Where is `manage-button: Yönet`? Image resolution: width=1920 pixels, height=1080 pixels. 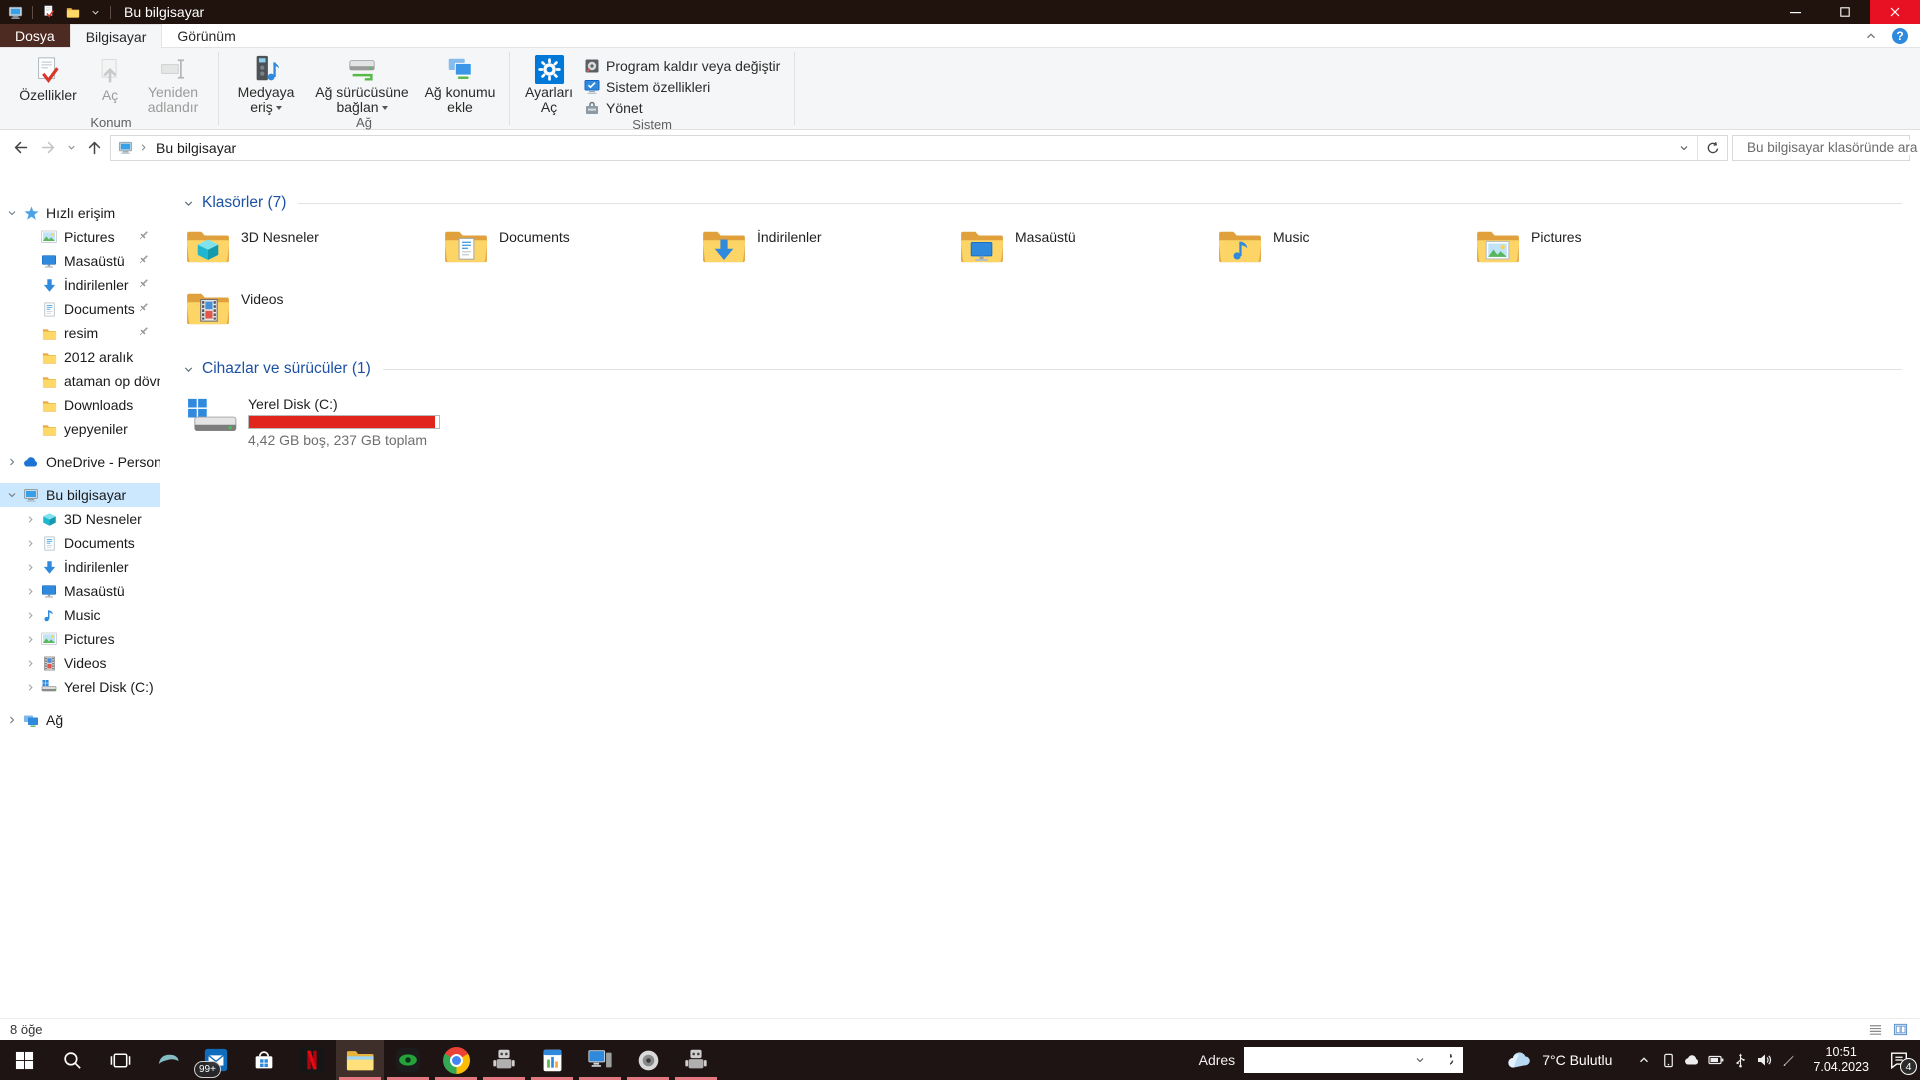 manage-button: Yönet is located at coordinates (685, 107).